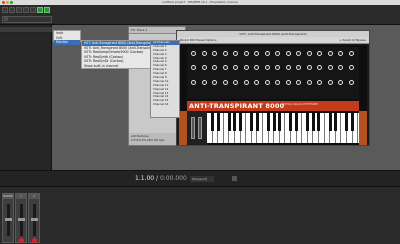 Image resolution: width=400 pixels, height=244 pixels. I want to click on plugin-right-buttons: + Param UI Bypass, so click(352, 40).